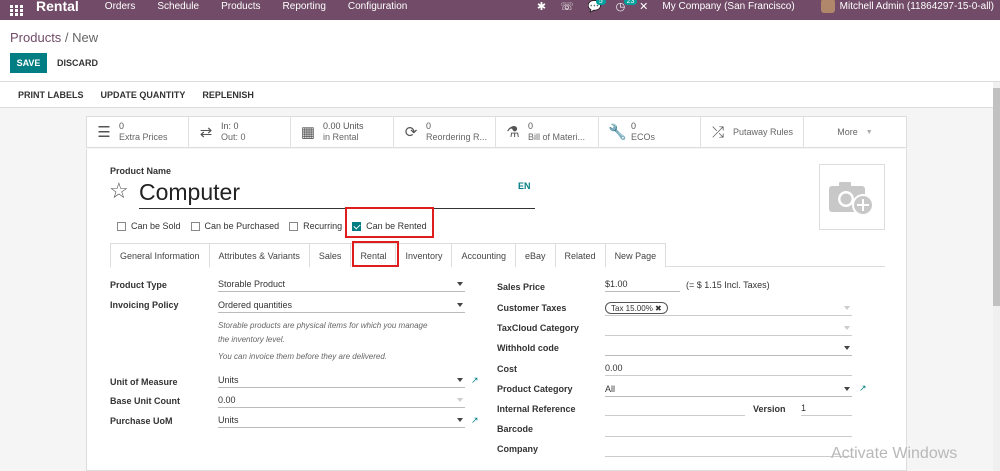  I want to click on scrollbar, so click(996, 276).